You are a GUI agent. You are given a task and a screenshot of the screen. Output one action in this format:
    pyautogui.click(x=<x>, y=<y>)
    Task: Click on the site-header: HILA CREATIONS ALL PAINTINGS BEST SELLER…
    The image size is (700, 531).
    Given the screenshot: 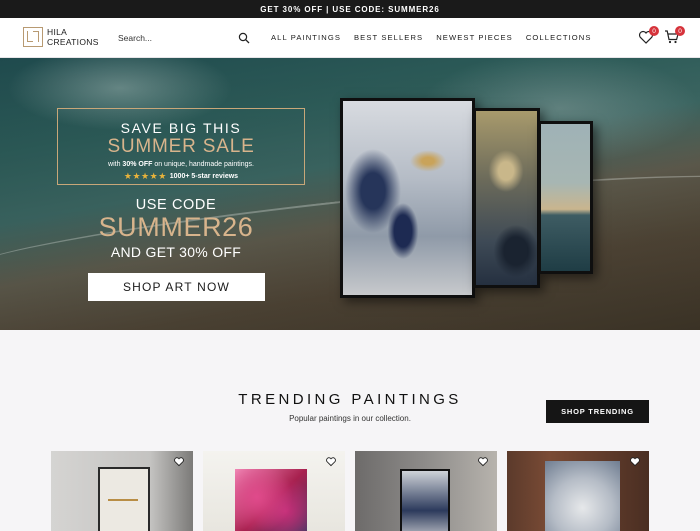 What is the action you would take?
    pyautogui.click(x=350, y=38)
    